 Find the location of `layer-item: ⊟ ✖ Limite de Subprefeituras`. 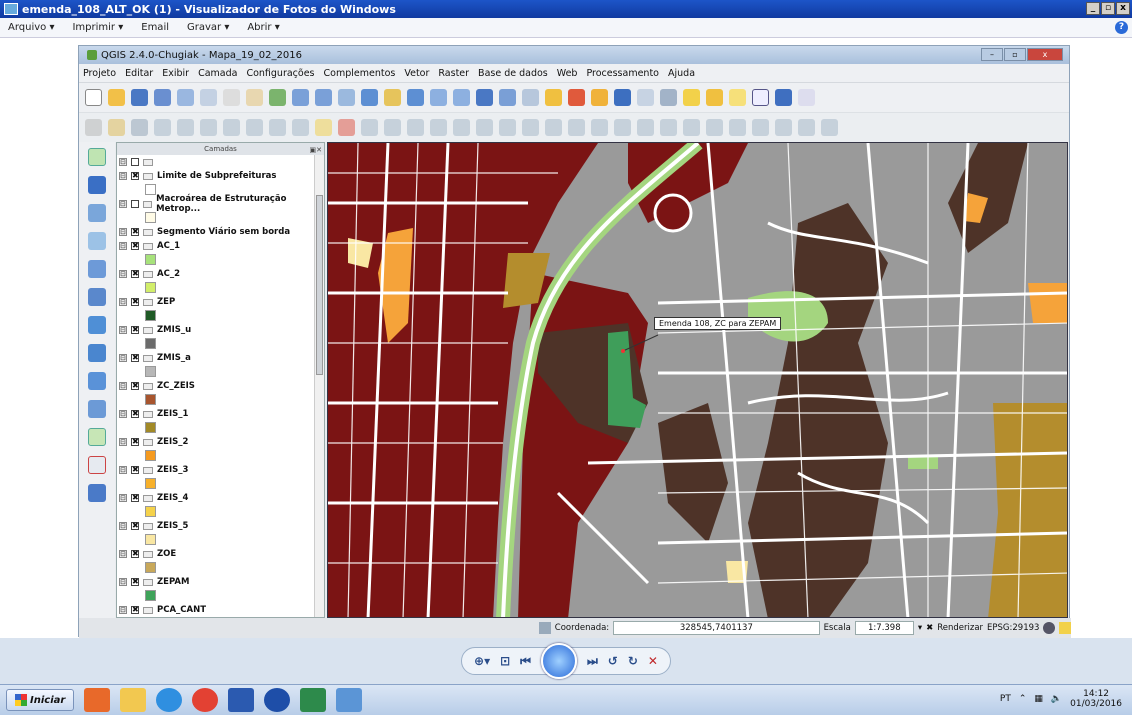

layer-item: ⊟ ✖ Limite de Subprefeituras is located at coordinates (220, 176).